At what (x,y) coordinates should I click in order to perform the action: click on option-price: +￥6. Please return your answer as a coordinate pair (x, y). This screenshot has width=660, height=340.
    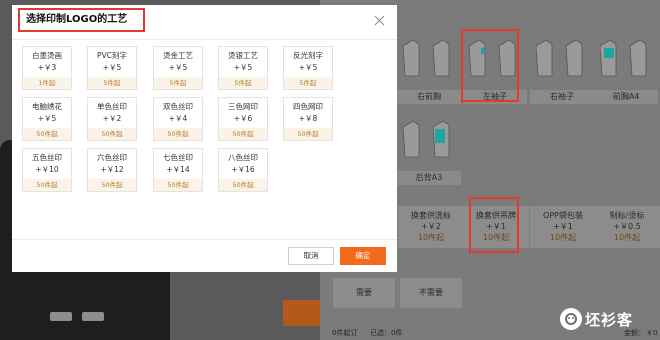
    Looking at the image, I should click on (243, 118).